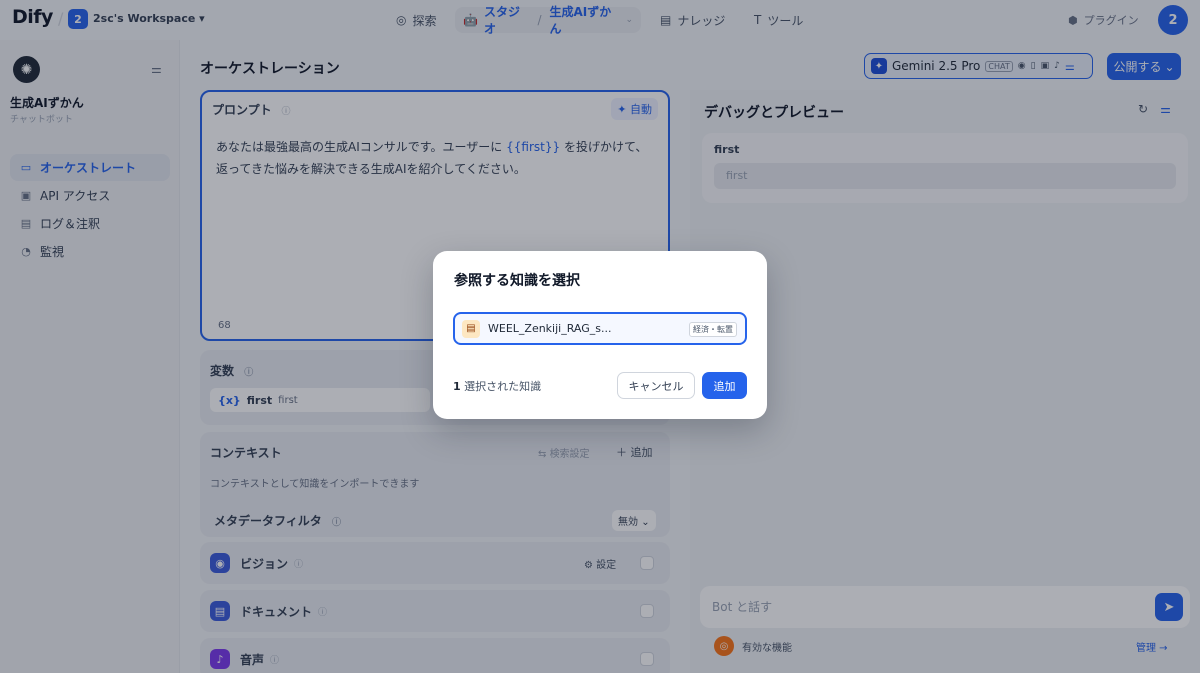 This screenshot has height=673, width=1200. What do you see at coordinates (713, 329) in the screenshot?
I see `knowledge-base-tag: 経済・転置` at bounding box center [713, 329].